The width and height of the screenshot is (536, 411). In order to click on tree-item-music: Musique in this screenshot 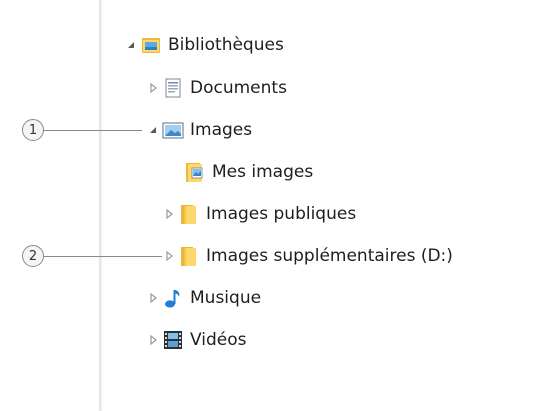, I will do `click(203, 298)`.